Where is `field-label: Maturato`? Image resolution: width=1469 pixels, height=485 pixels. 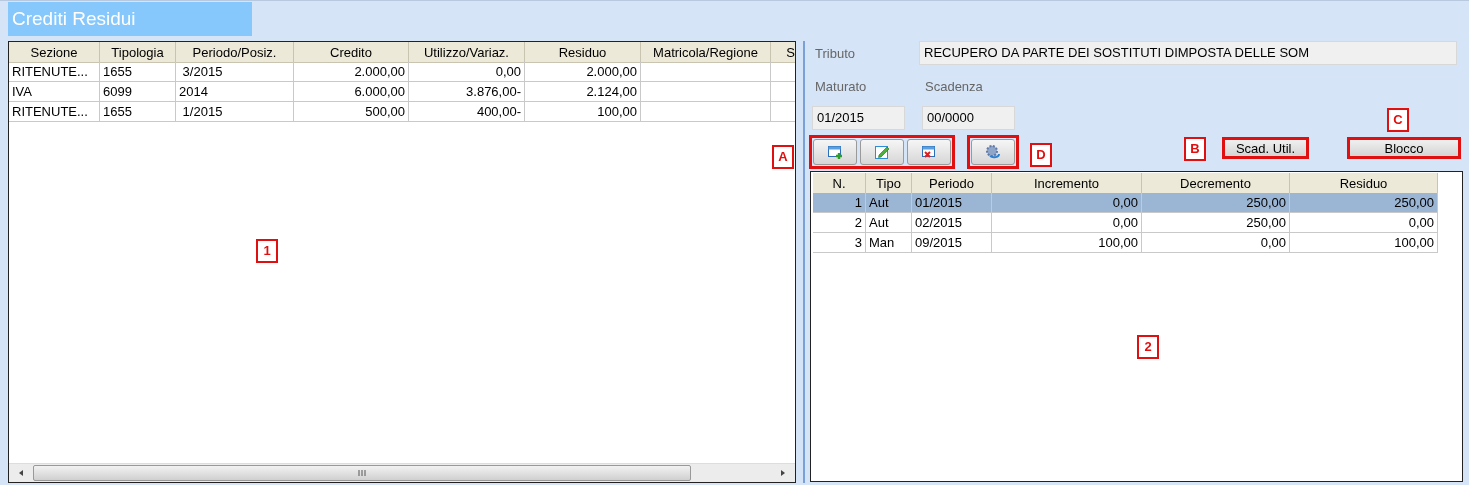 field-label: Maturato is located at coordinates (841, 87).